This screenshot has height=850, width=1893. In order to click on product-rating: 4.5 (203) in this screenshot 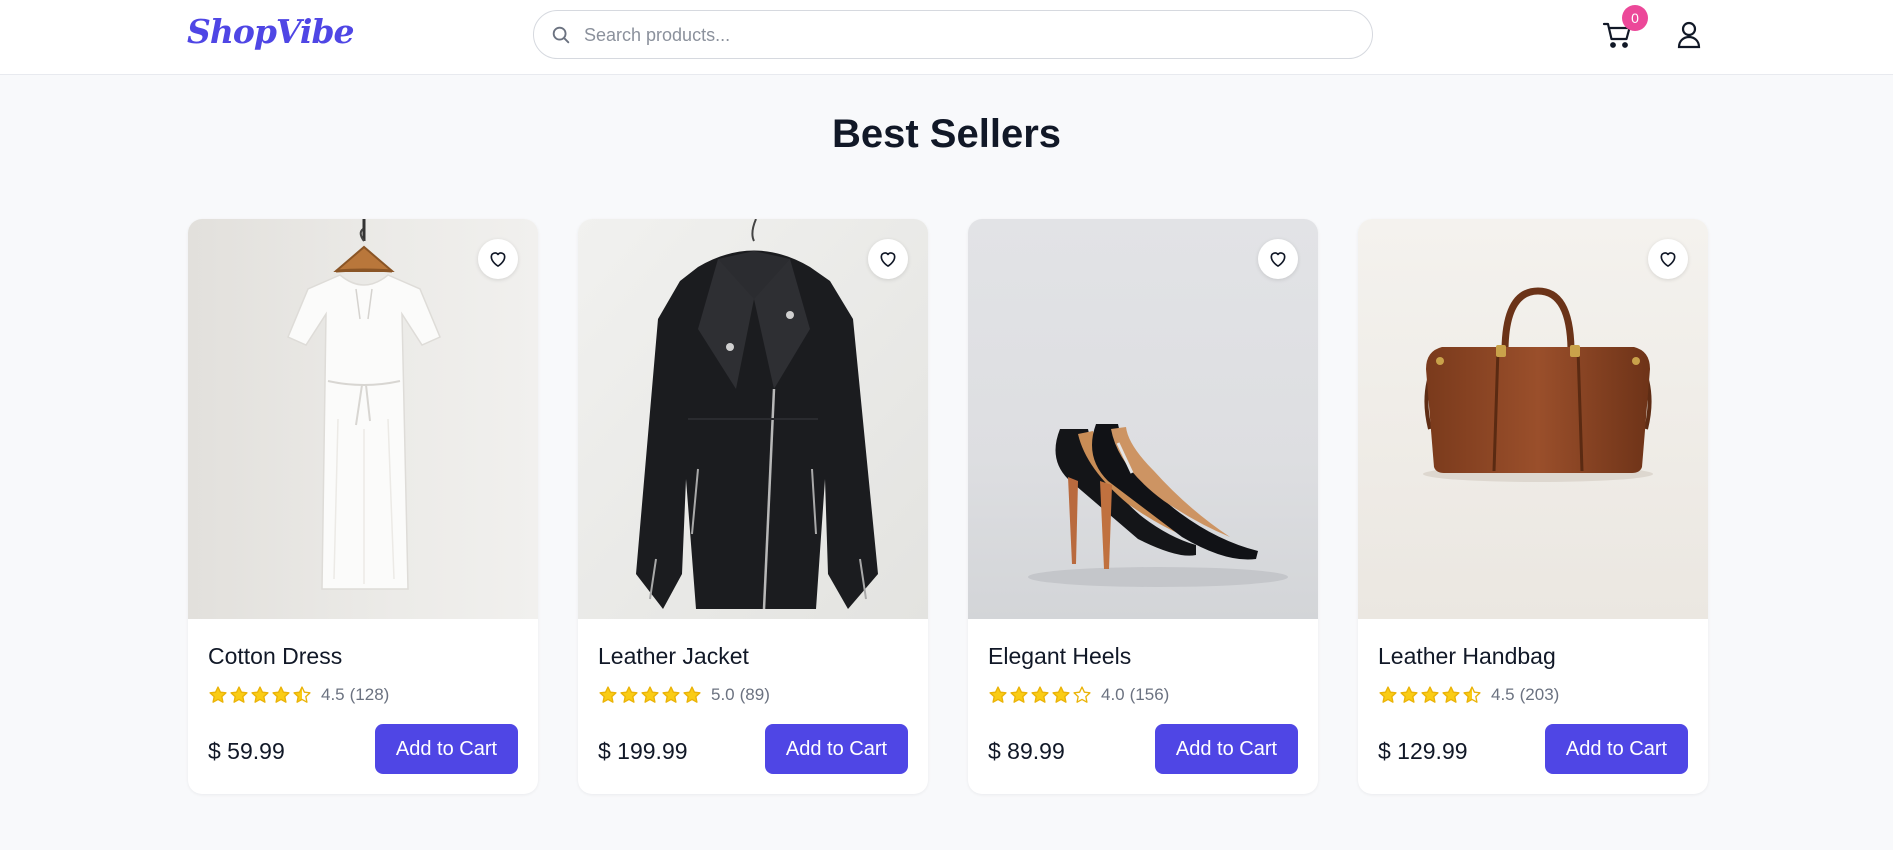, I will do `click(1468, 695)`.